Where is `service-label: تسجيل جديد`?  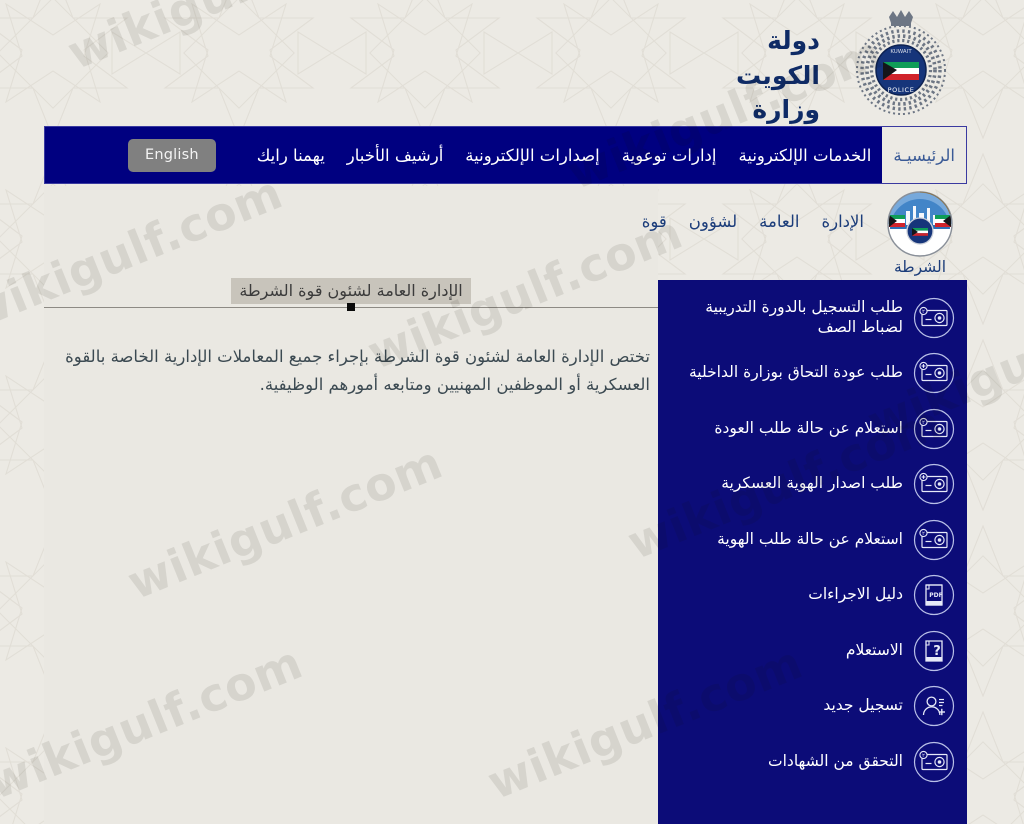
service-label: تسجيل جديد is located at coordinates (863, 705).